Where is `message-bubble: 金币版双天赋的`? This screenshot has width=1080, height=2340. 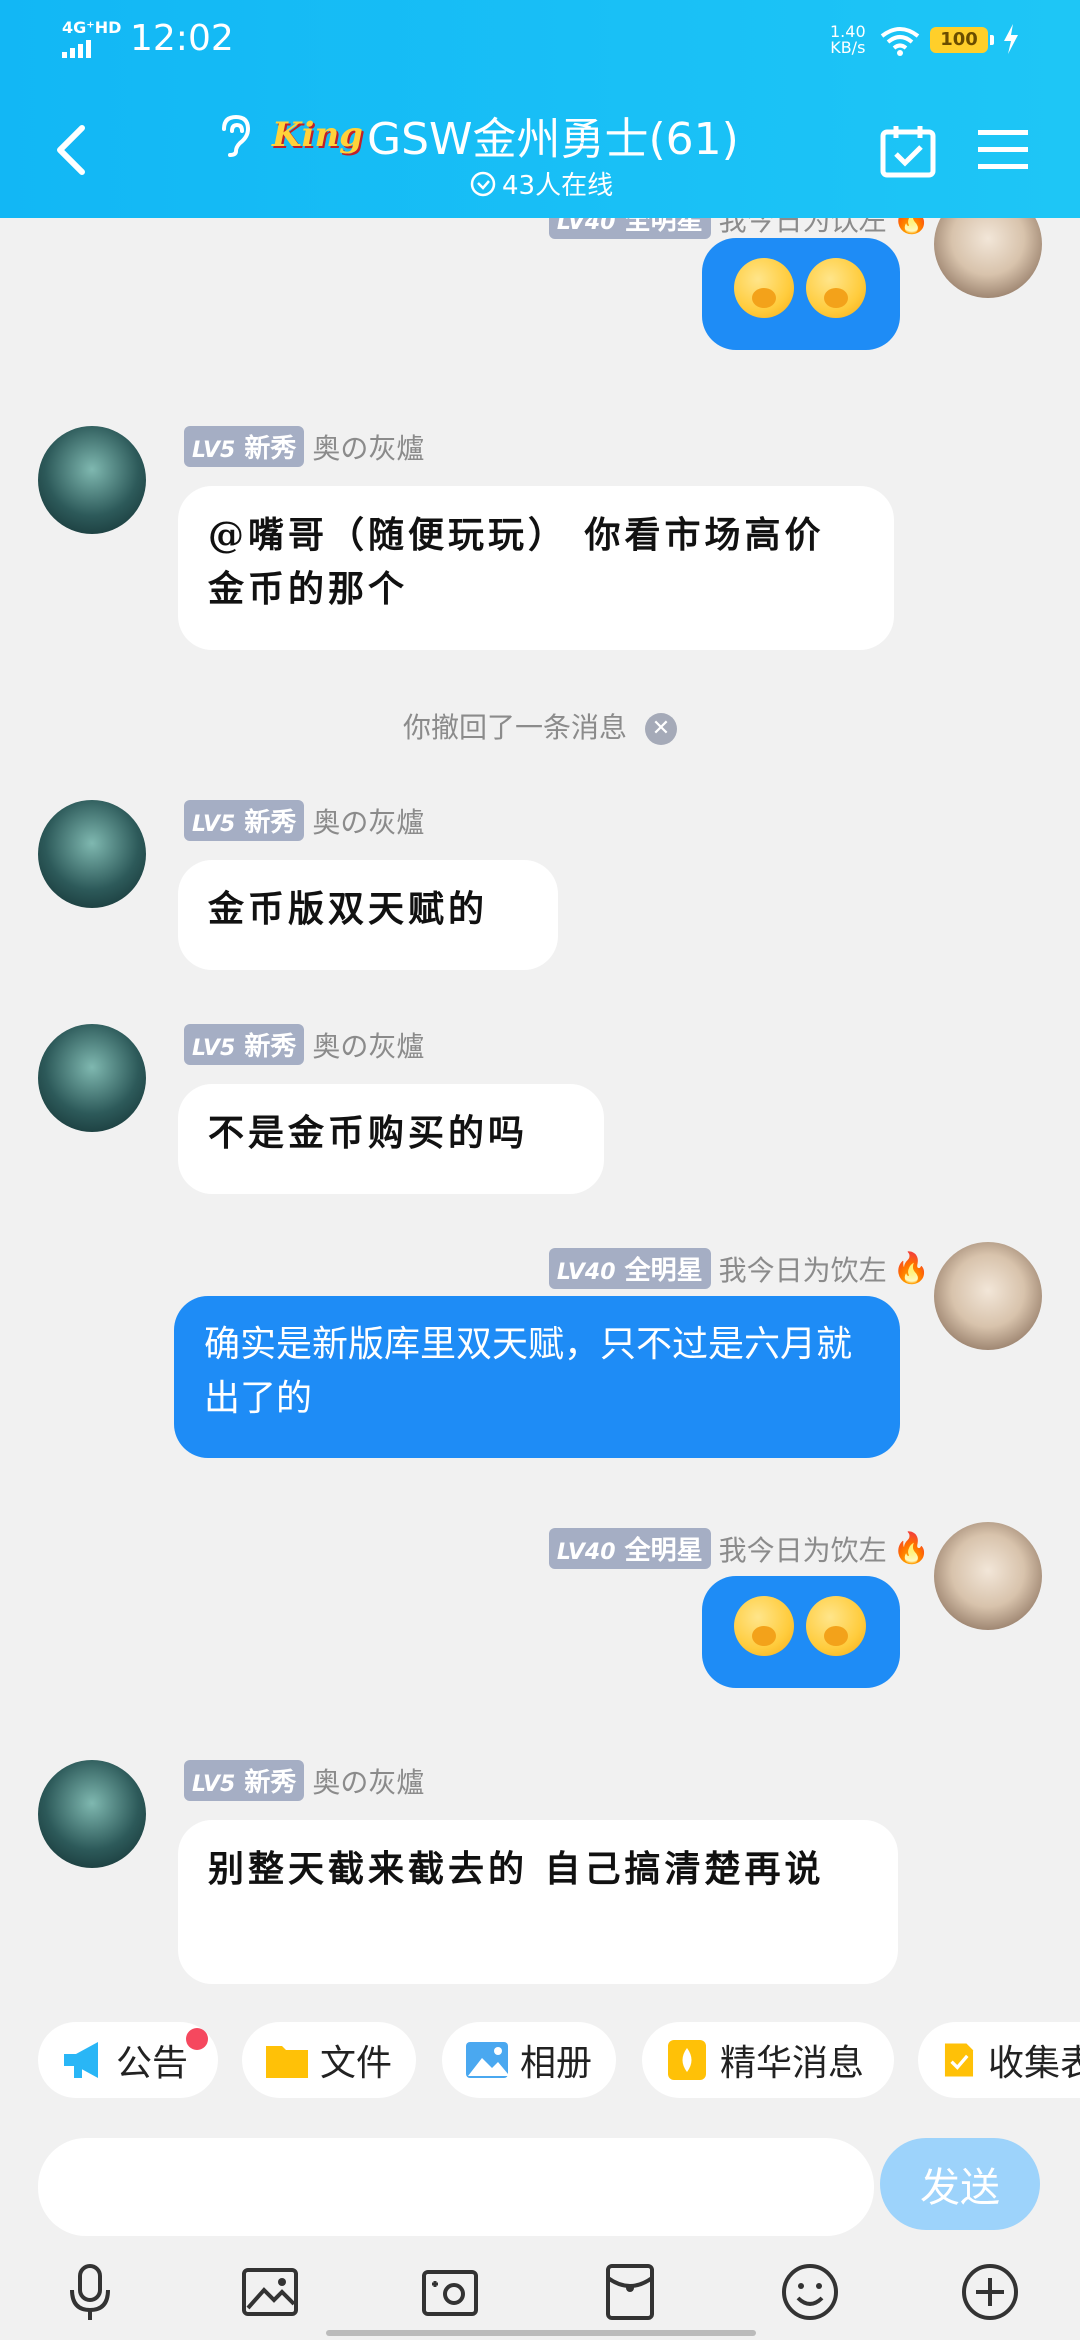
message-bubble: 金币版双天赋的 is located at coordinates (368, 915).